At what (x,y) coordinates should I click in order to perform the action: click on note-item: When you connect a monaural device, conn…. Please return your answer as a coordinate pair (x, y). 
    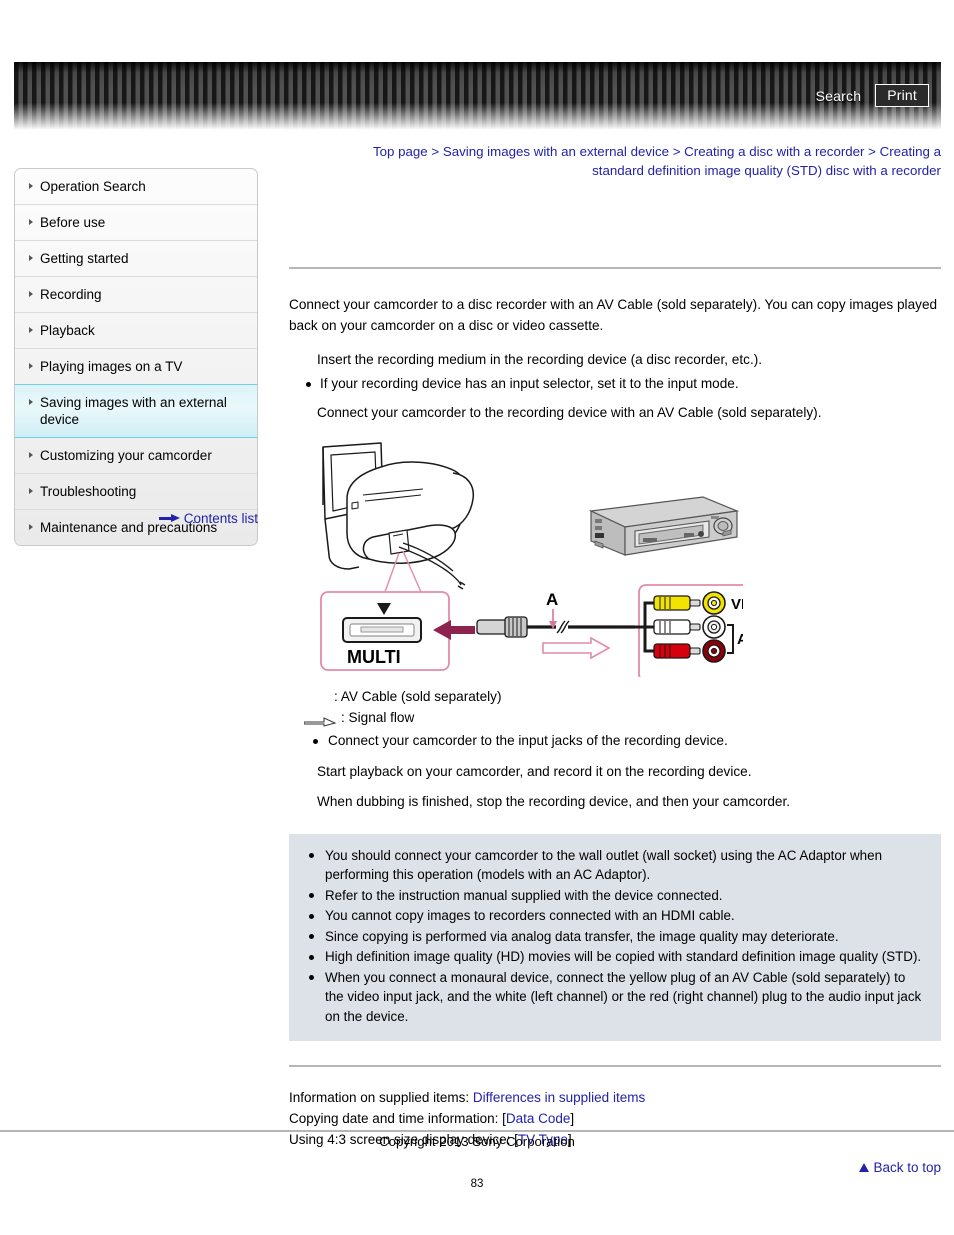
    Looking at the image, I should click on (615, 997).